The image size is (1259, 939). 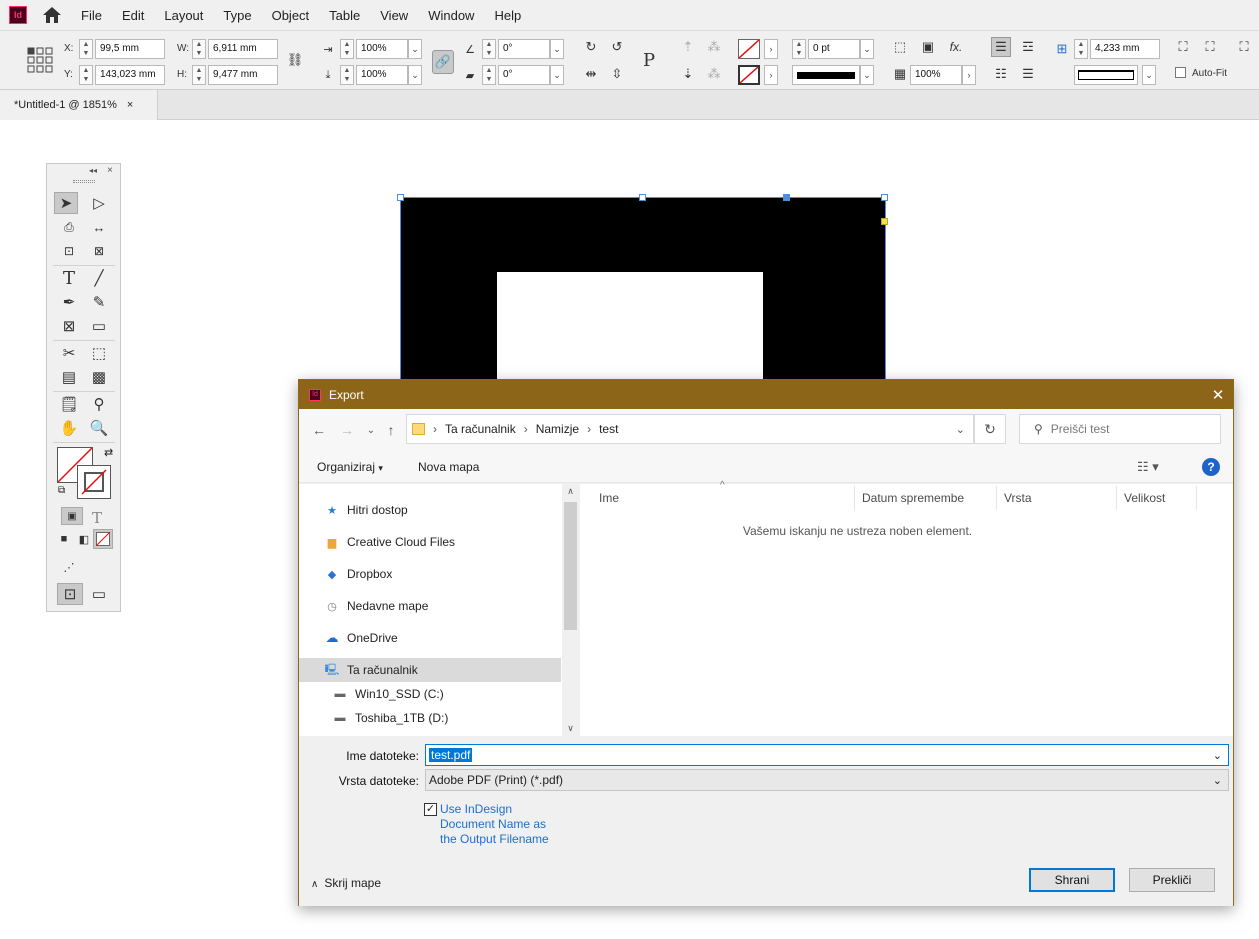 What do you see at coordinates (723, 498) in the screenshot?
I see `column-name: Ime` at bounding box center [723, 498].